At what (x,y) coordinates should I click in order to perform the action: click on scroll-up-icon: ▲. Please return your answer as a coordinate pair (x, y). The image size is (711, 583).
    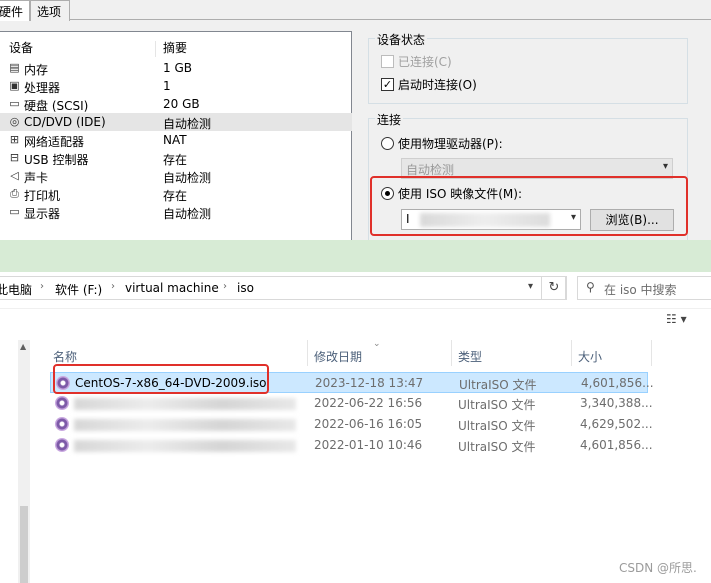
    Looking at the image, I should click on (23, 346).